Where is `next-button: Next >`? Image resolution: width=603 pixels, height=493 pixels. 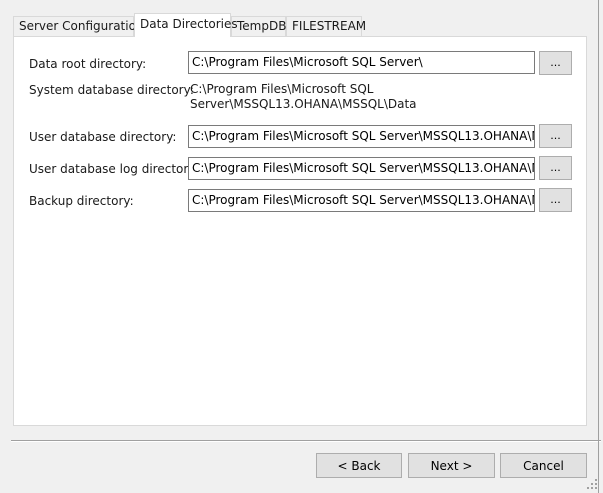
next-button: Next > is located at coordinates (451, 465).